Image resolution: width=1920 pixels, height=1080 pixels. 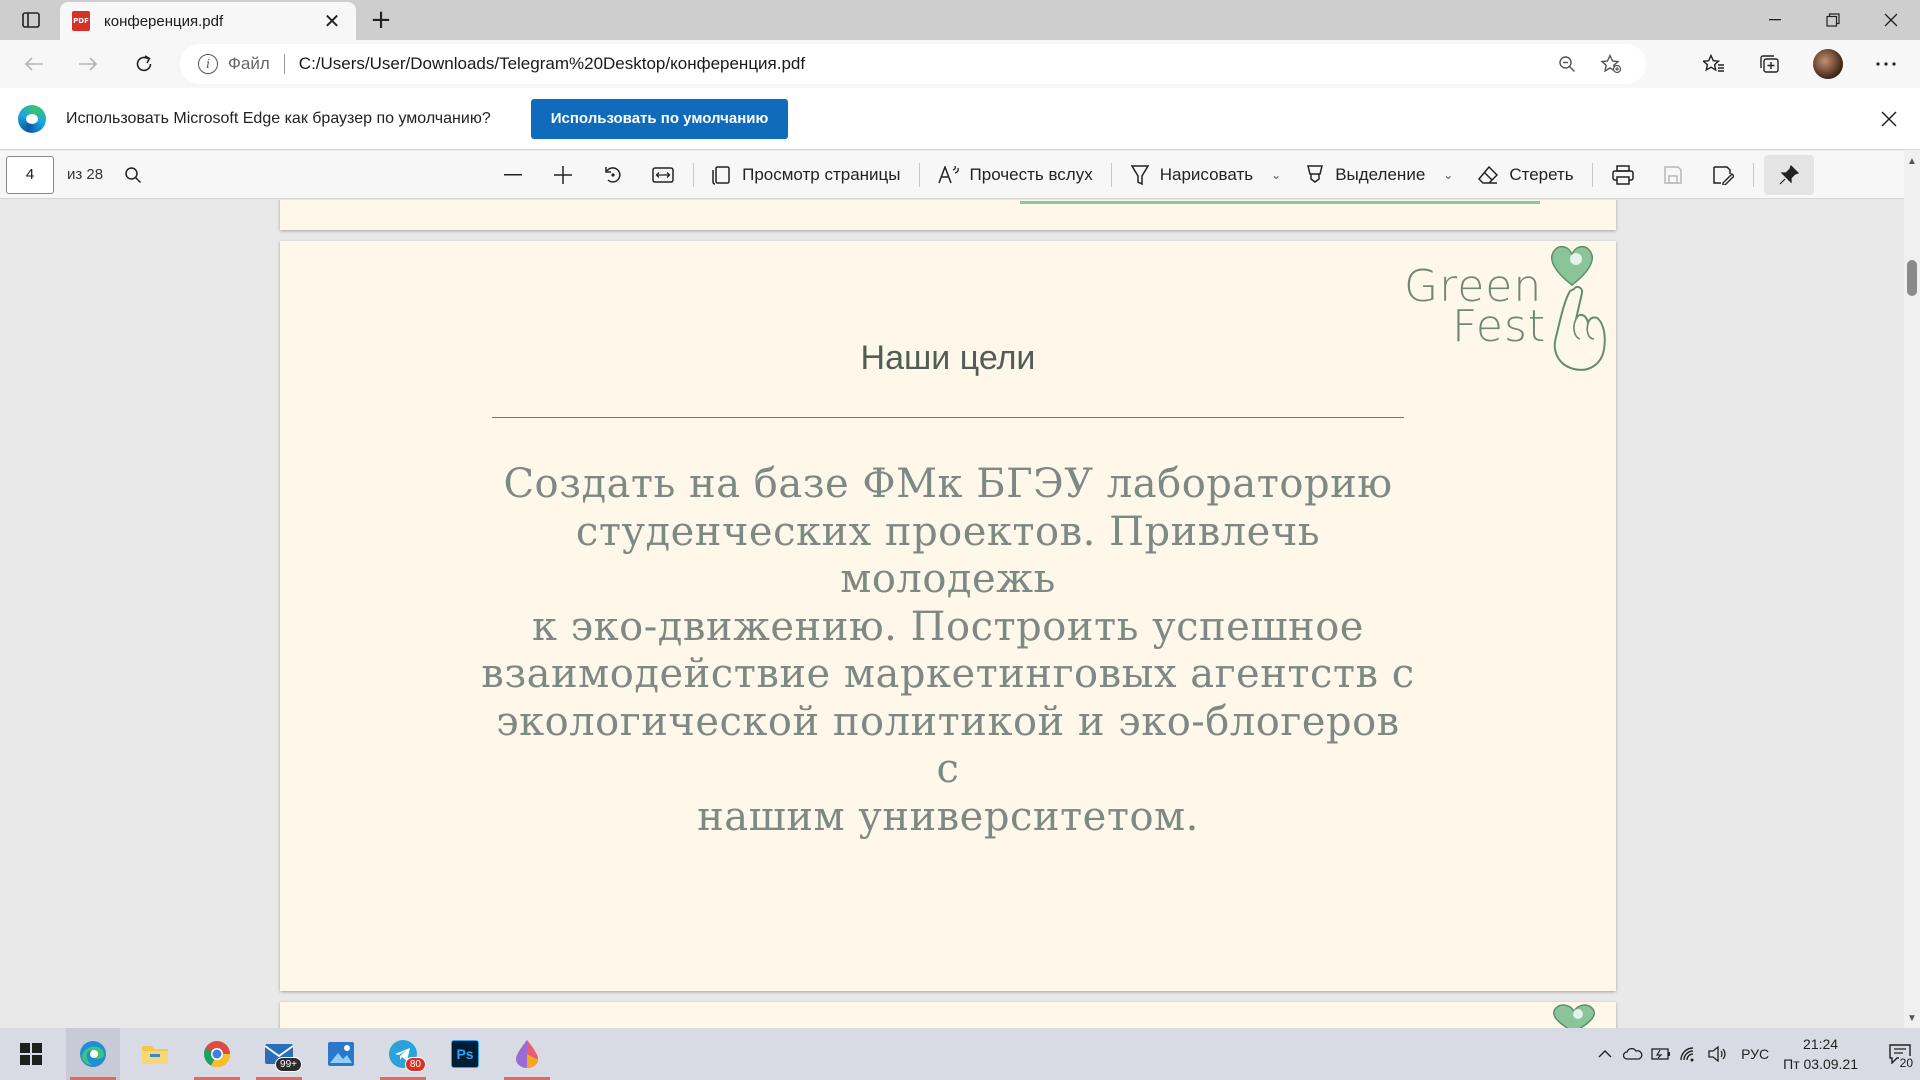 I want to click on drop-paint-icon, so click(x=527, y=1054).